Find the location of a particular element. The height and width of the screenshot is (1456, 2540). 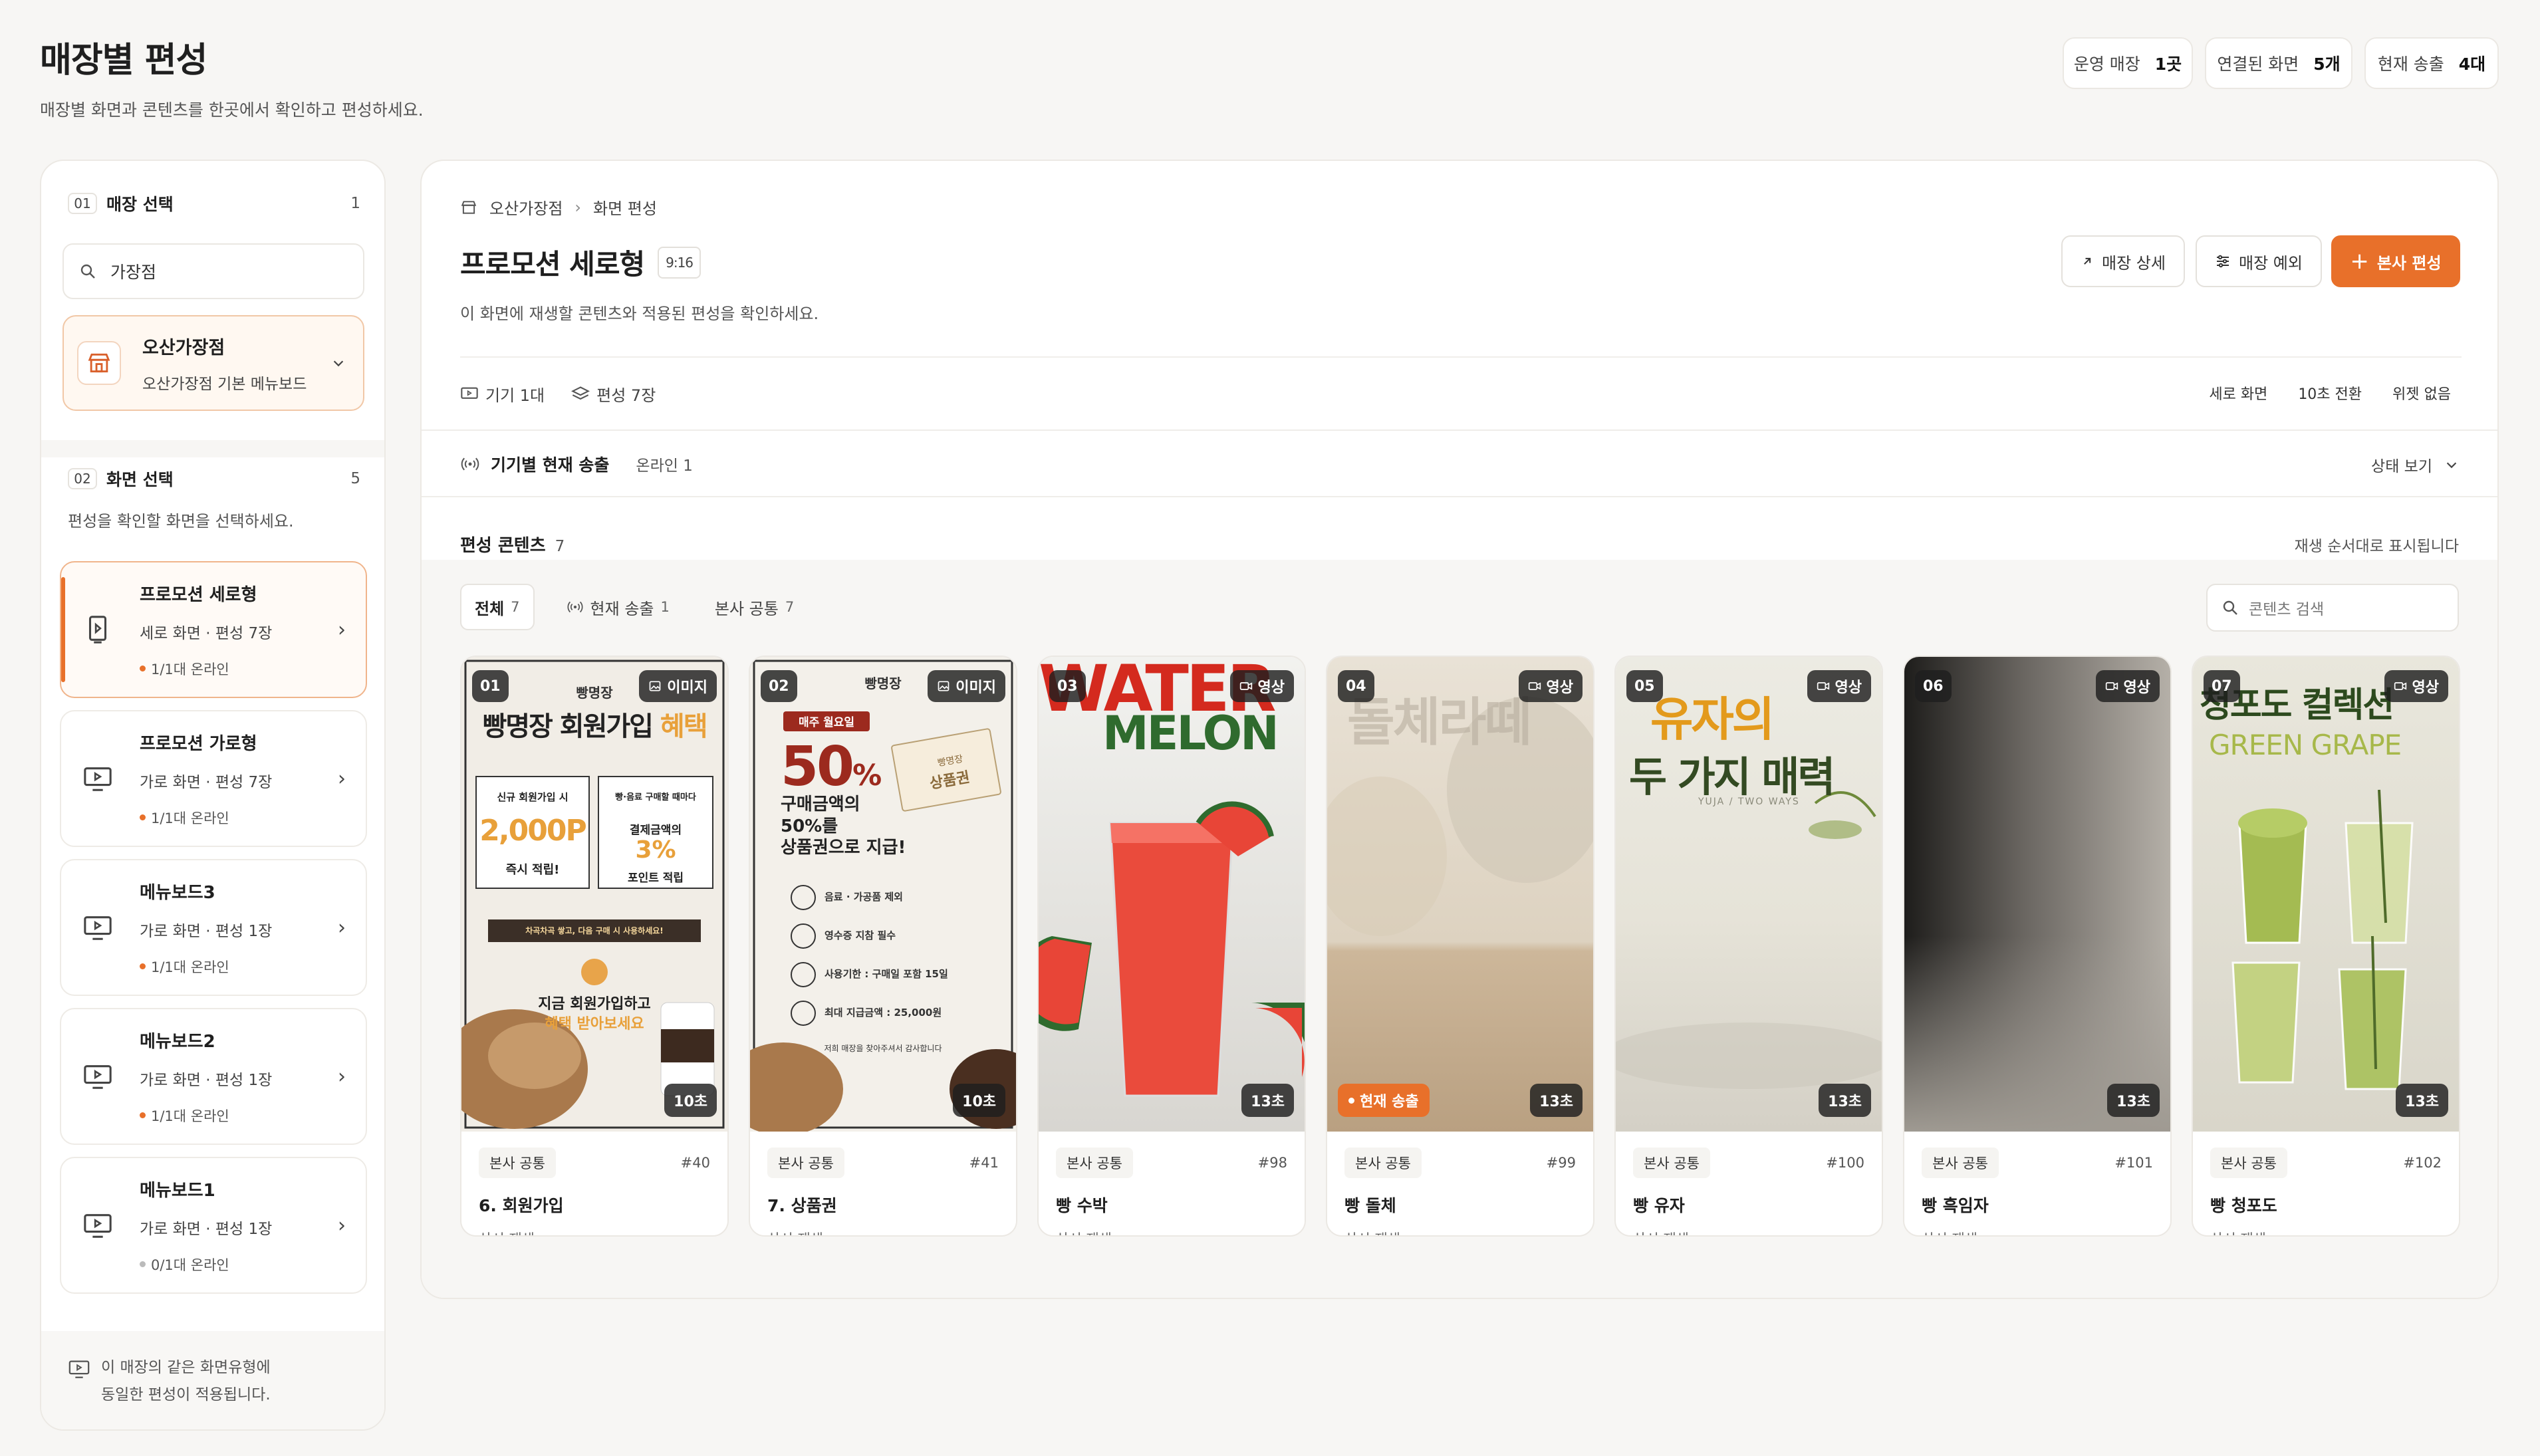

screen-subtitle: 이 화면에 재생할 콘텐츠와 적용된 편성을 확인하세요. is located at coordinates (639, 313).